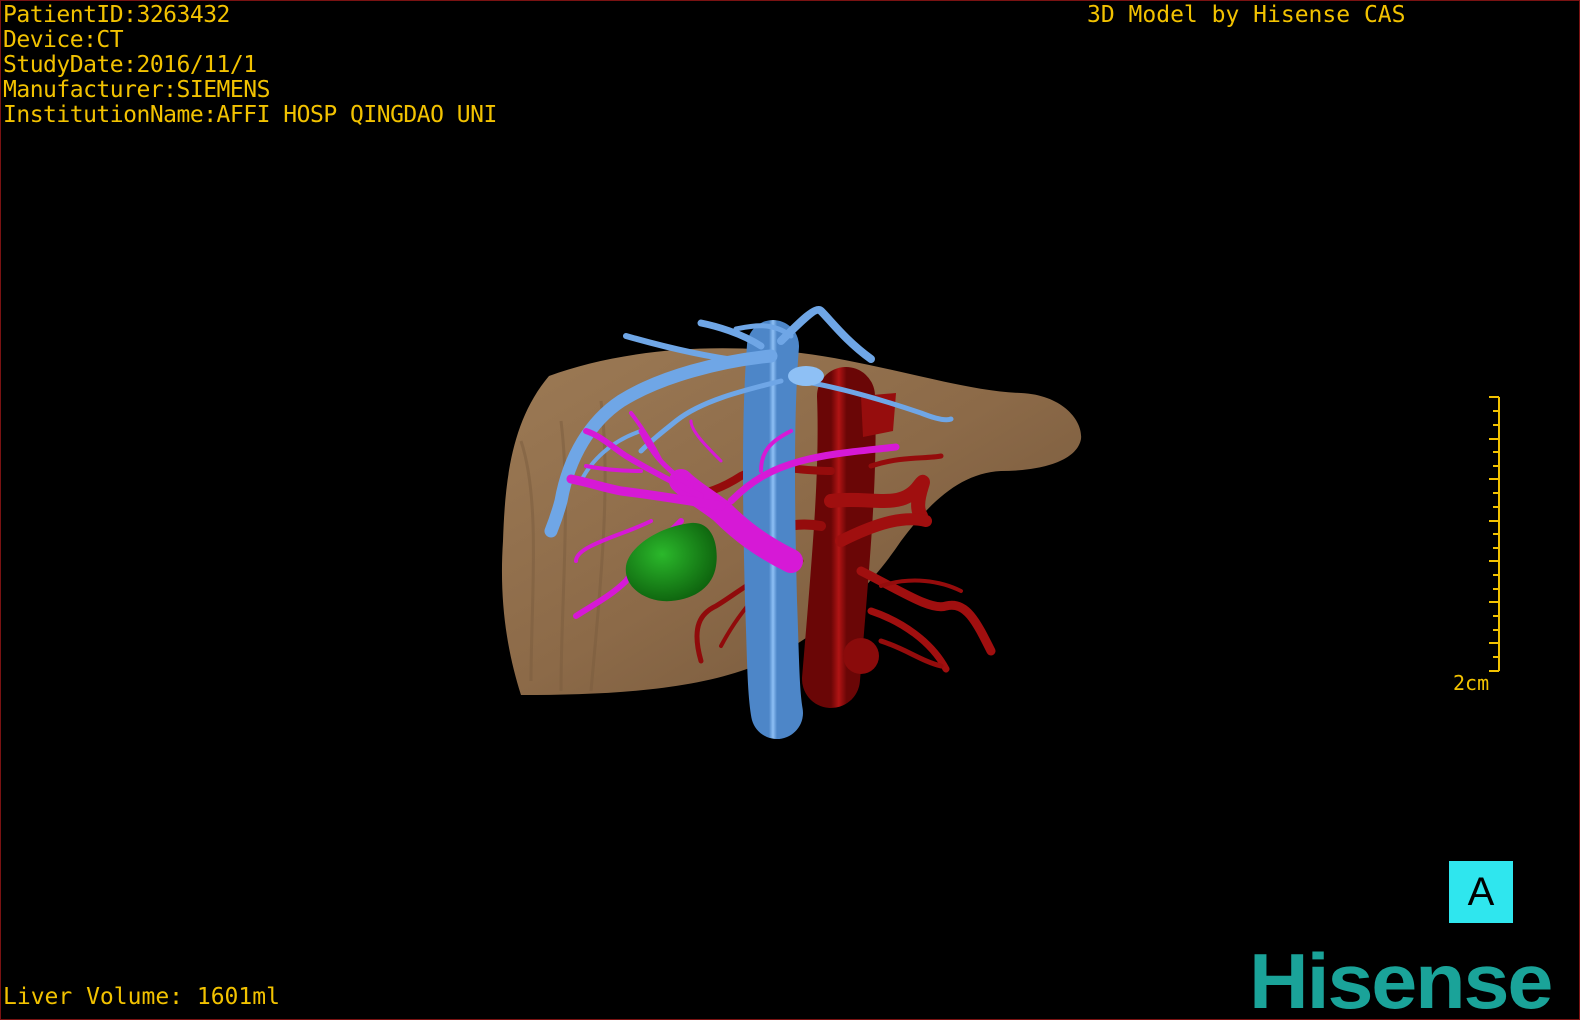 Image resolution: width=1580 pixels, height=1020 pixels. What do you see at coordinates (1401, 978) in the screenshot?
I see `hisense-logo: Hisense` at bounding box center [1401, 978].